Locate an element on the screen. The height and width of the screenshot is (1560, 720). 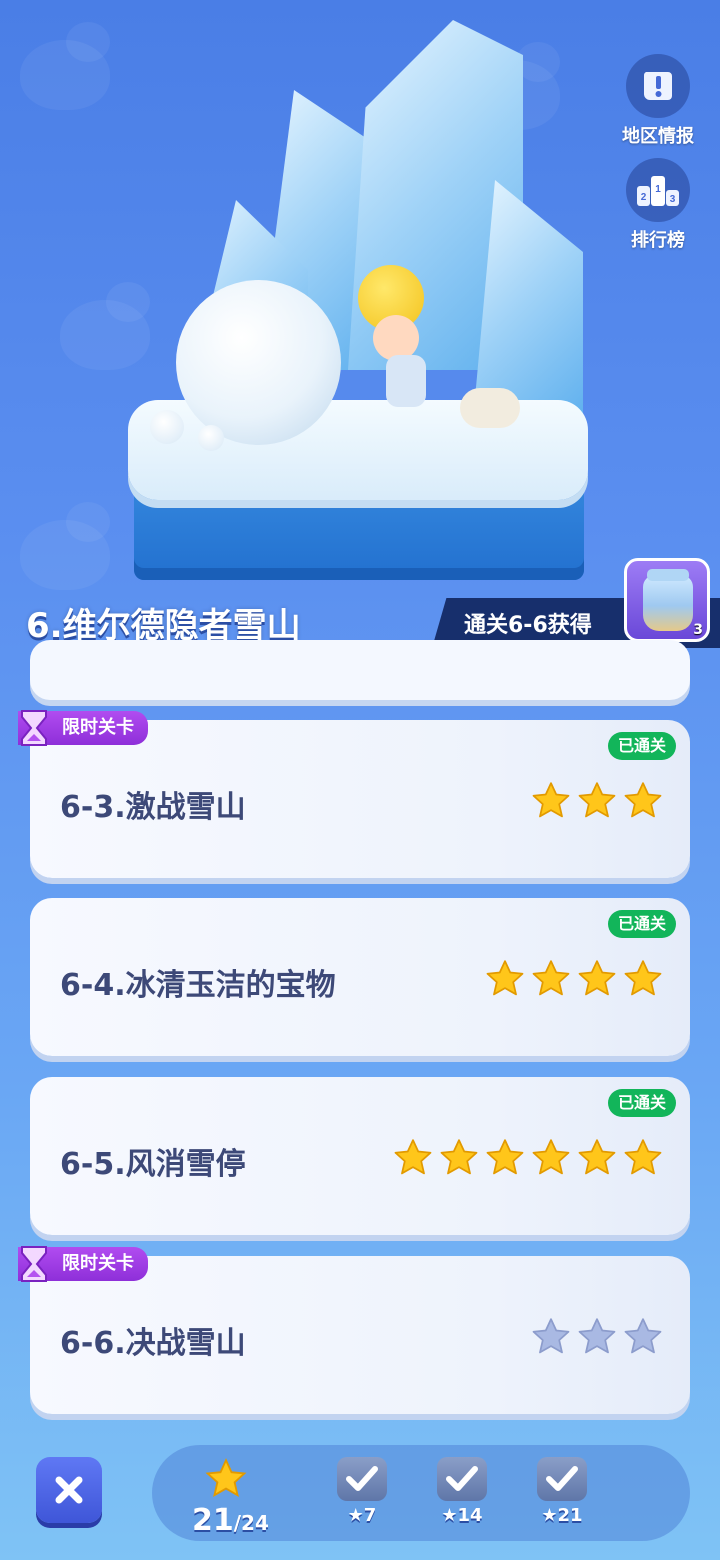
giant-snowball is located at coordinates (258, 362).